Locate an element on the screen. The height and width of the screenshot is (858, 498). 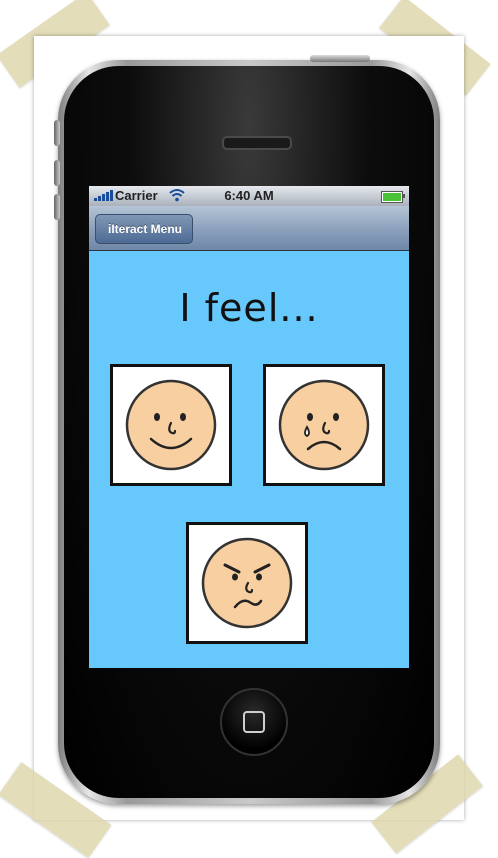
happy-face-button is located at coordinates (171, 425).